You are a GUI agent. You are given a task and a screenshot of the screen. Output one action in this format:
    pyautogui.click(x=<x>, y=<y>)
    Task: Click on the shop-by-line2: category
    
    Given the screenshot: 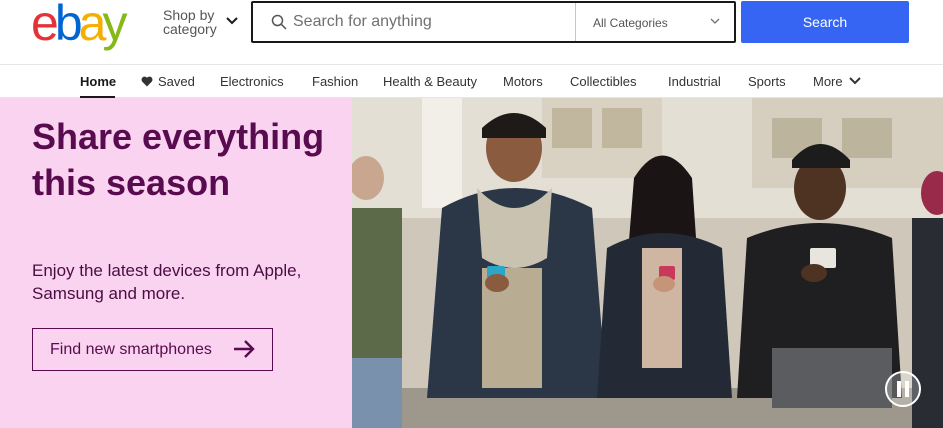 What is the action you would take?
    pyautogui.click(x=190, y=29)
    